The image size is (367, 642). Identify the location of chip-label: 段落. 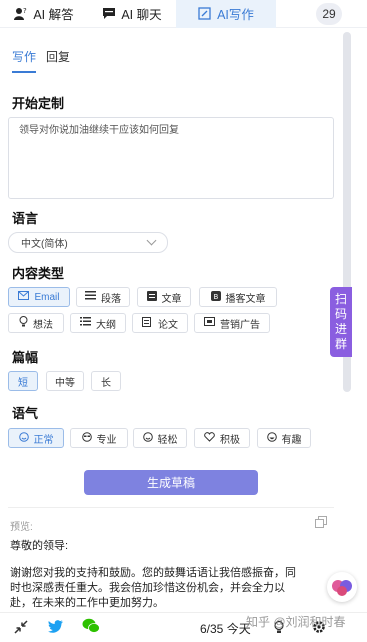
(111, 299).